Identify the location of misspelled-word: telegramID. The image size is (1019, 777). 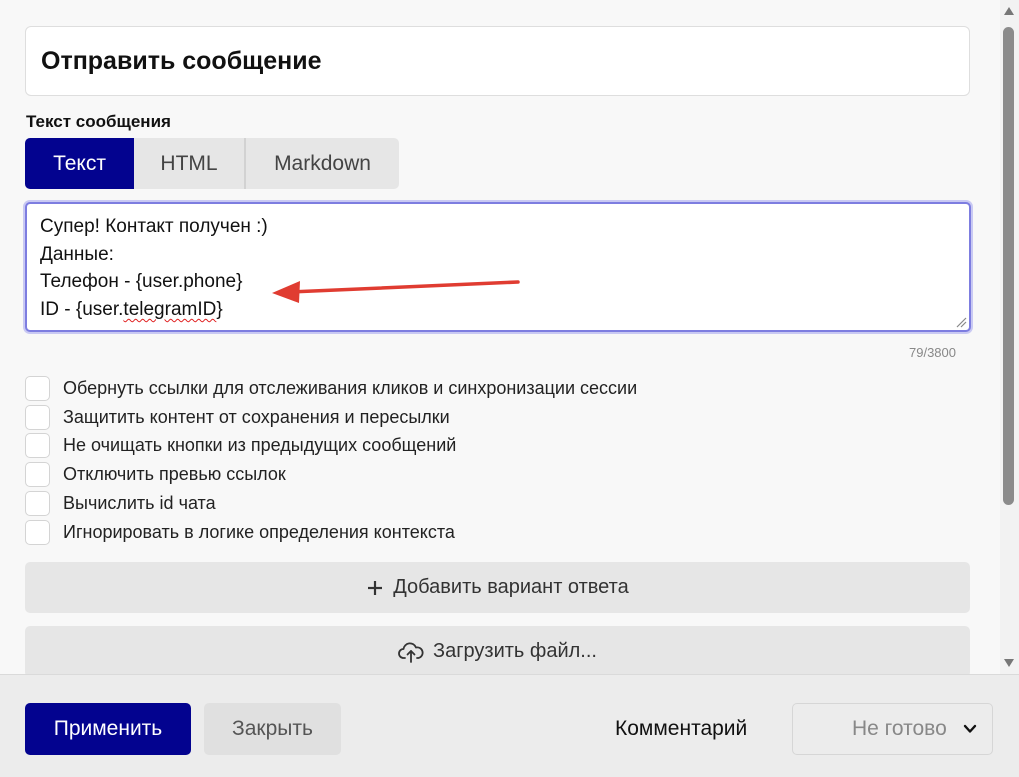
(170, 309).